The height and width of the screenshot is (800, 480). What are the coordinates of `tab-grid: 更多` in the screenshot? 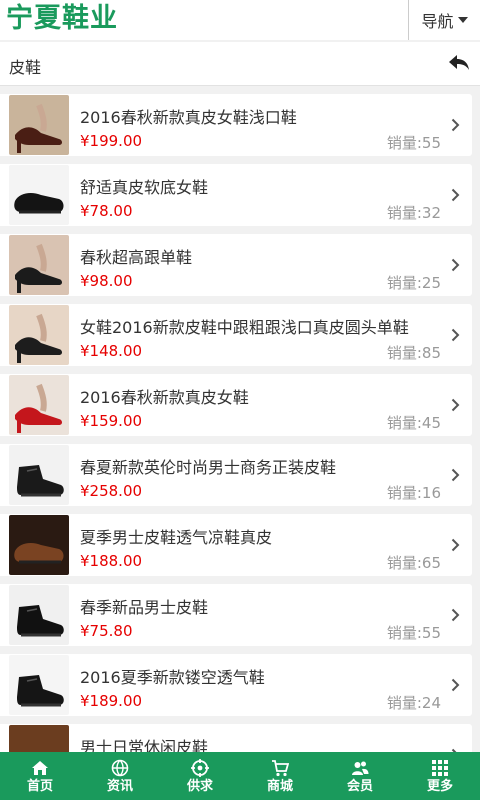 It's located at (440, 776).